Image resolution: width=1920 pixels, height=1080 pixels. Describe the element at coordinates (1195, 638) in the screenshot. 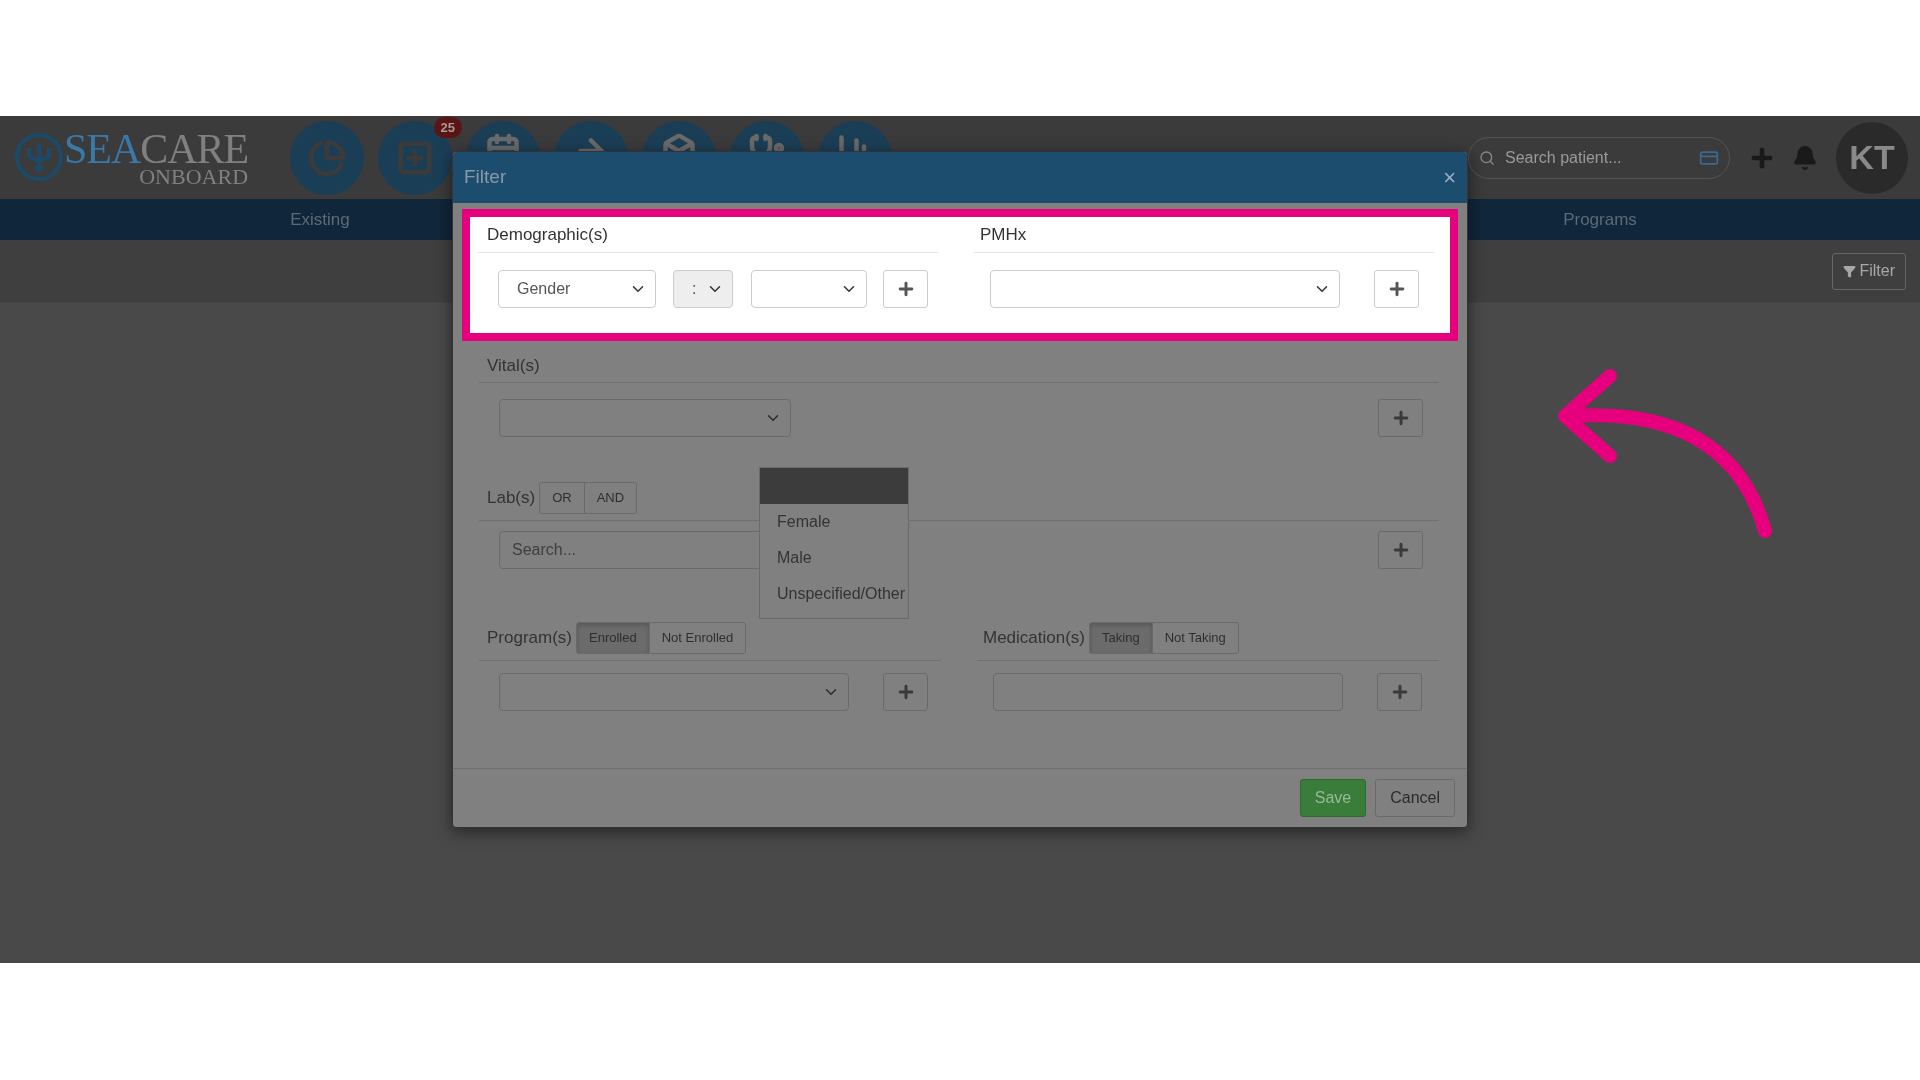

I see `toggle-button: Not Taking` at that location.